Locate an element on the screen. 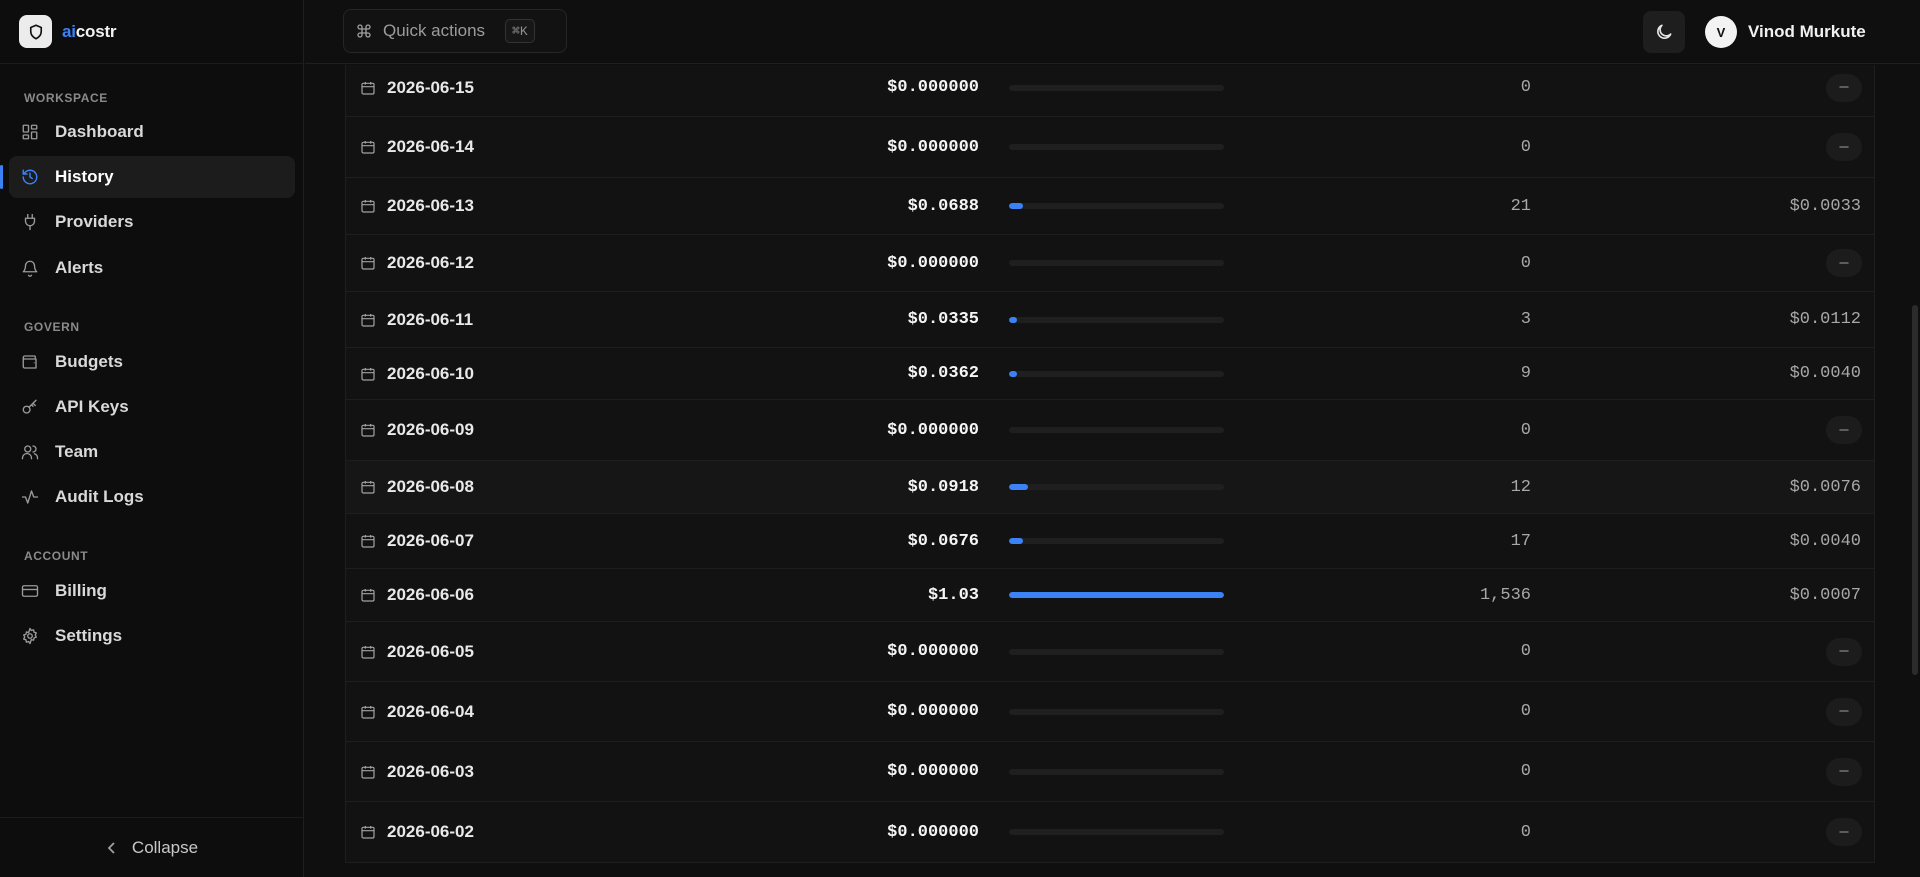 Image resolution: width=1920 pixels, height=877 pixels. table-row: 2026-06-15 $0.000000 0 — is located at coordinates (1110, 91).